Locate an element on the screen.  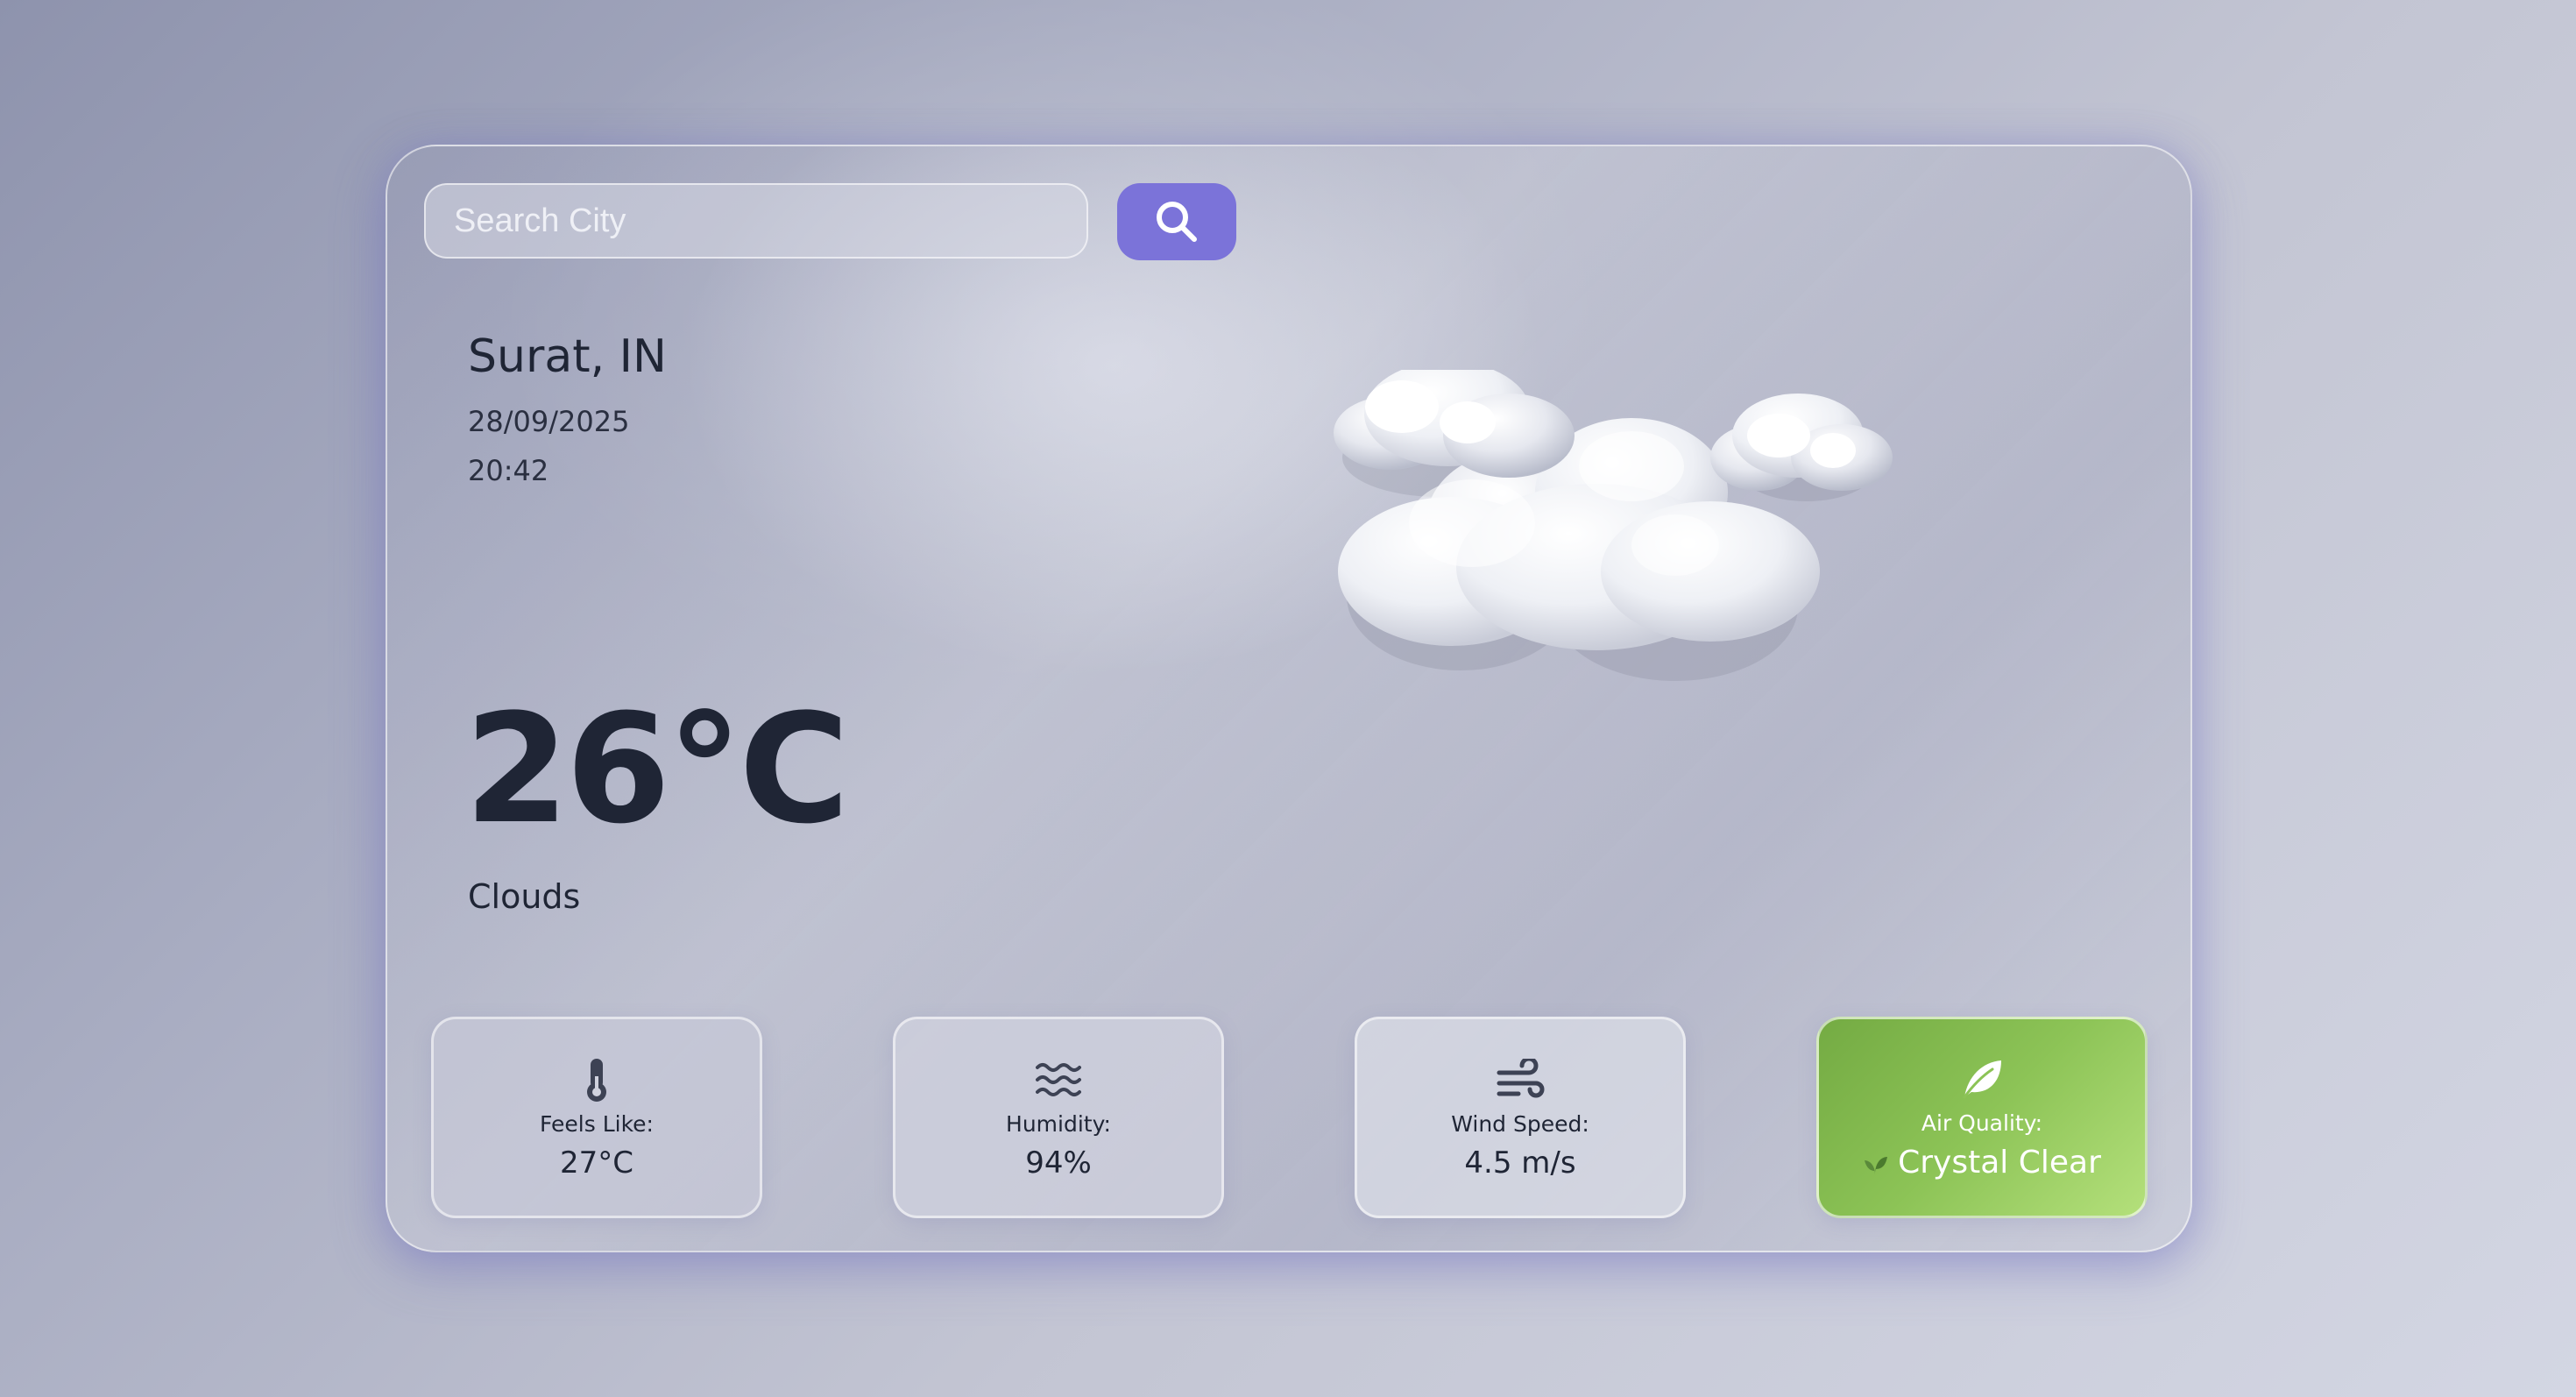
thermometer-icon is located at coordinates (596, 1080).